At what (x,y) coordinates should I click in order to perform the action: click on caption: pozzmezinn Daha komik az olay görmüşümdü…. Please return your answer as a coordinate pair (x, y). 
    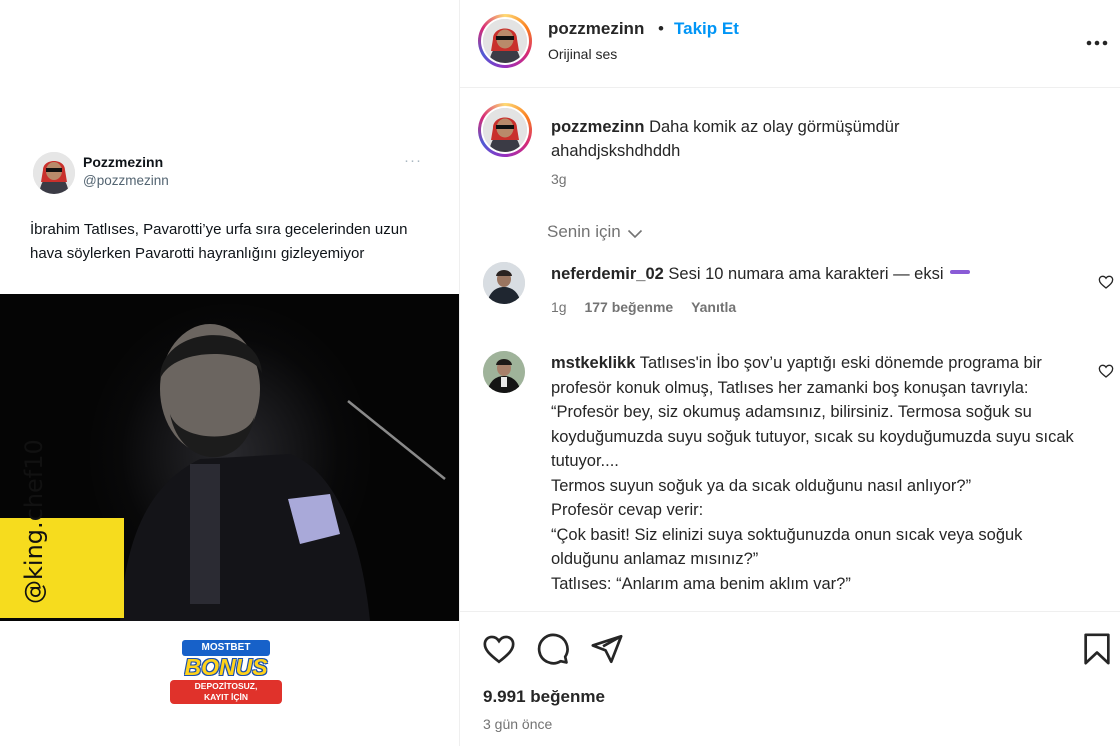
    Looking at the image, I should click on (771, 139).